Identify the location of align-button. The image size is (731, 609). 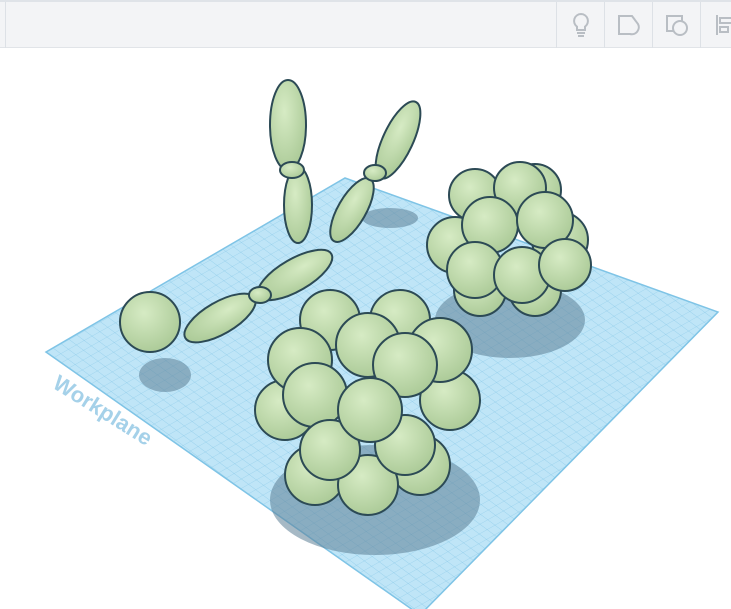
(715, 25).